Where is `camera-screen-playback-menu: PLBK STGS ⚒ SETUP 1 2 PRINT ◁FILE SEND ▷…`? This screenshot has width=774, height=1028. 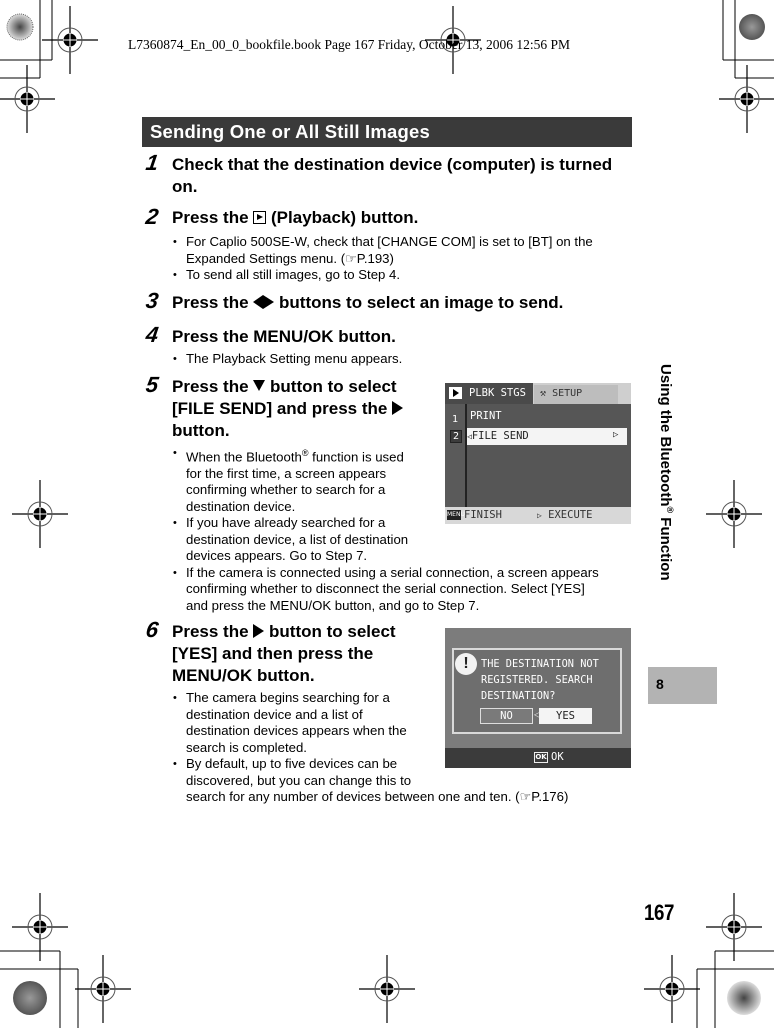
camera-screen-playback-menu: PLBK STGS ⚒ SETUP 1 2 PRINT ◁FILE SEND ▷… is located at coordinates (538, 453).